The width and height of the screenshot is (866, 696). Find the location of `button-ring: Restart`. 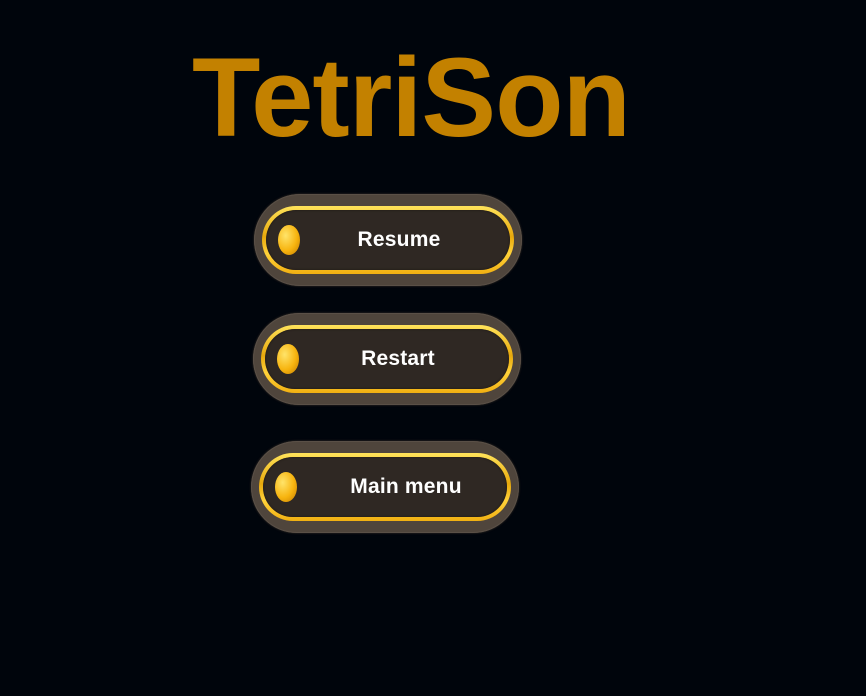

button-ring: Restart is located at coordinates (387, 359).